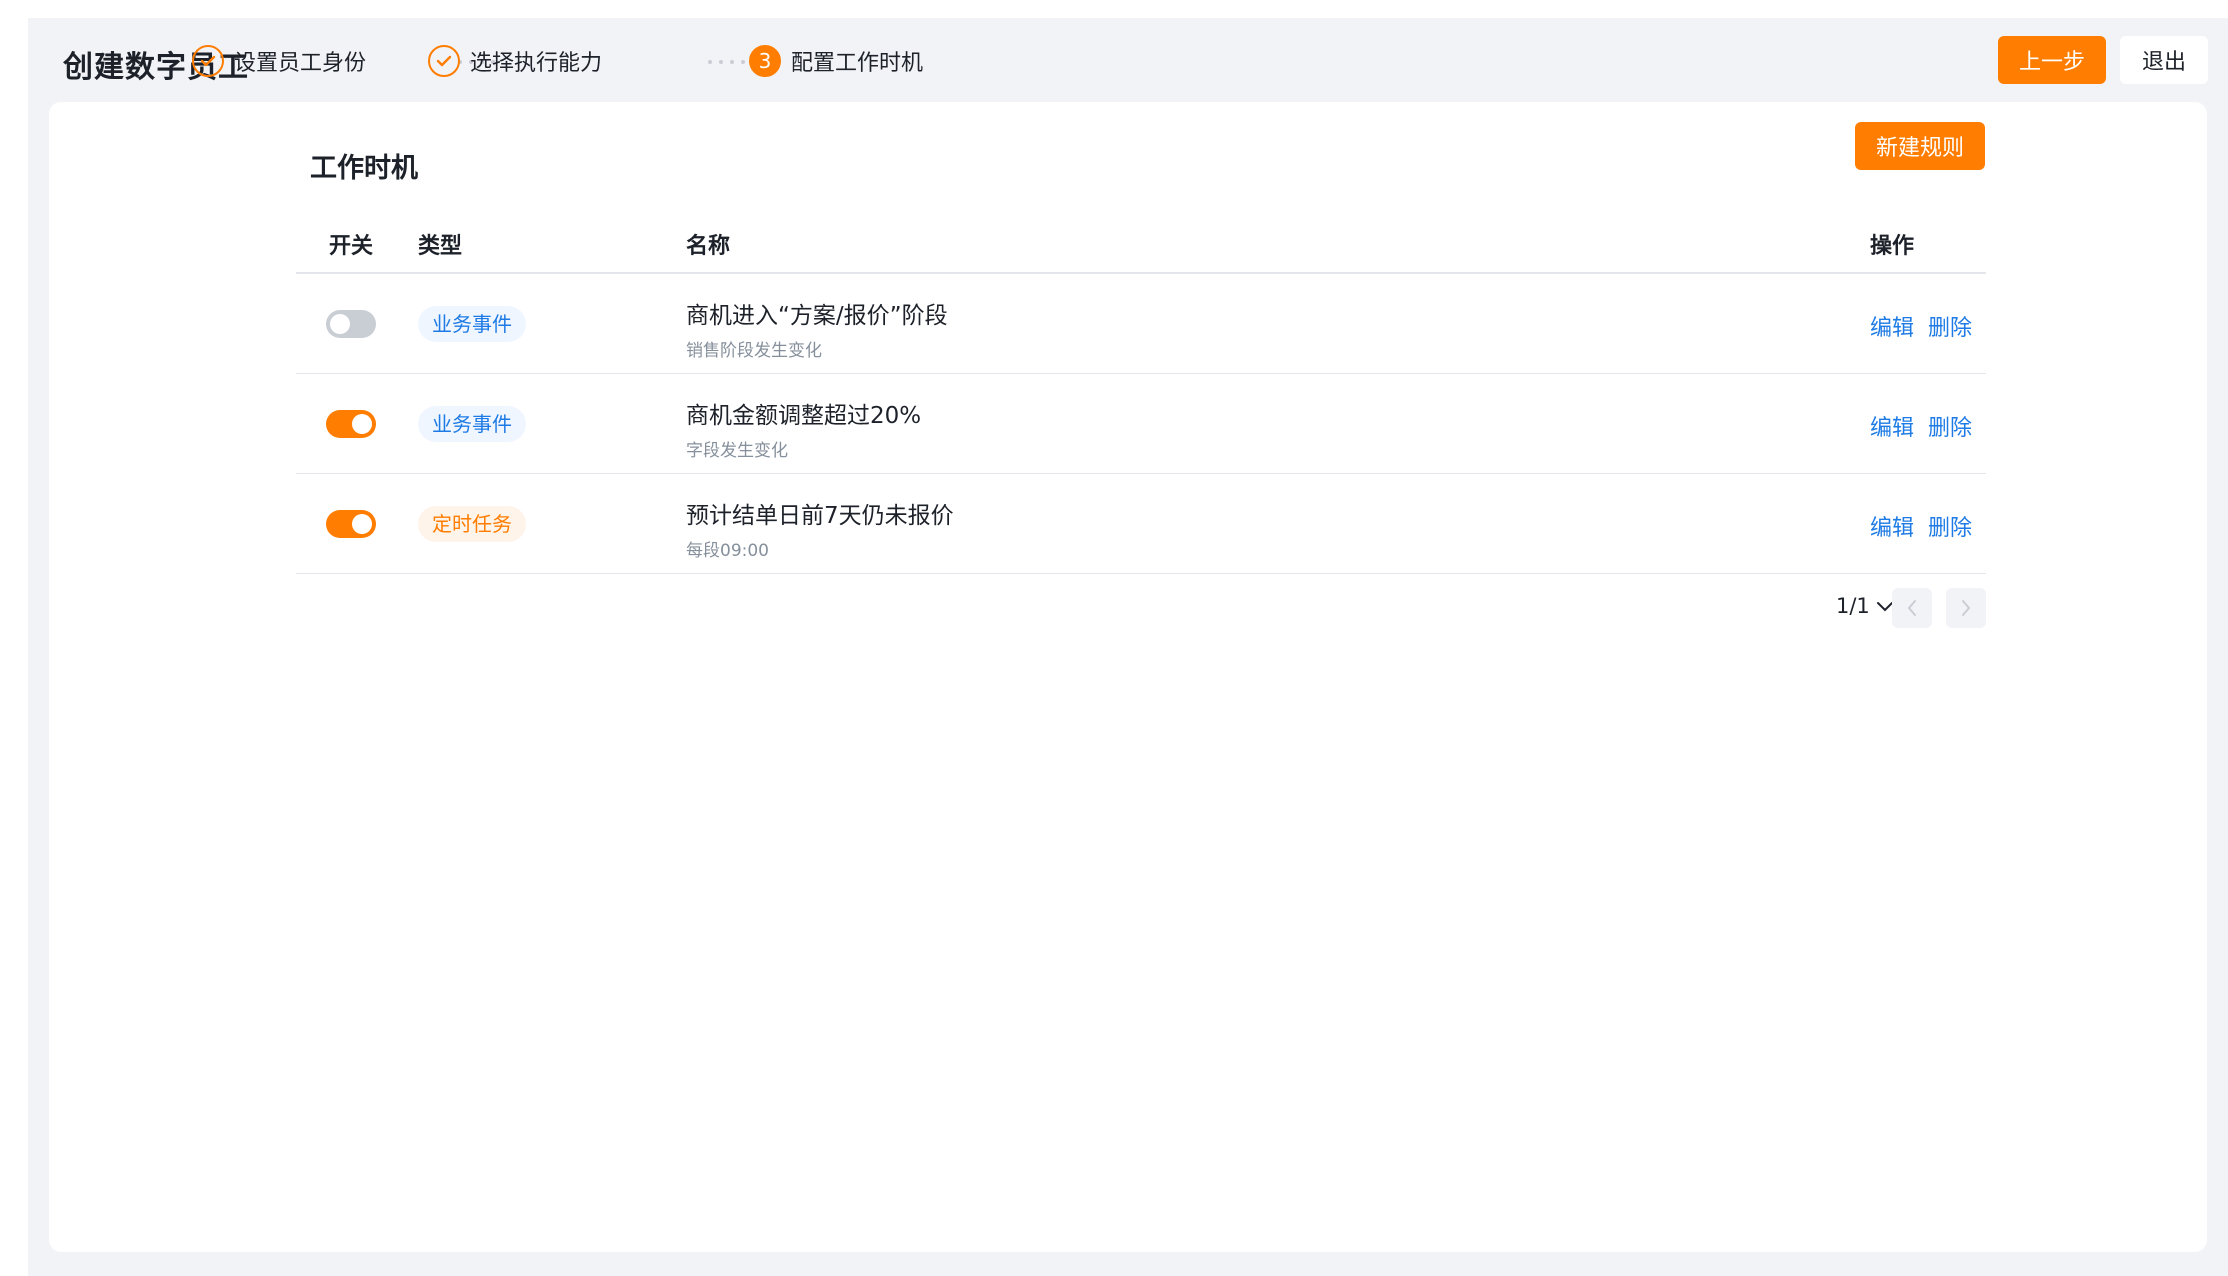  What do you see at coordinates (754, 351) in the screenshot?
I see `rule-description: 销售阶段发生变化` at bounding box center [754, 351].